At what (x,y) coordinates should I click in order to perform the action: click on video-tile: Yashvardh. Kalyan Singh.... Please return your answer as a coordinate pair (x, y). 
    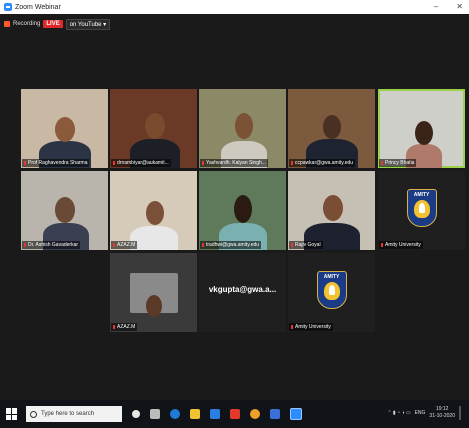
    Looking at the image, I should click on (242, 128).